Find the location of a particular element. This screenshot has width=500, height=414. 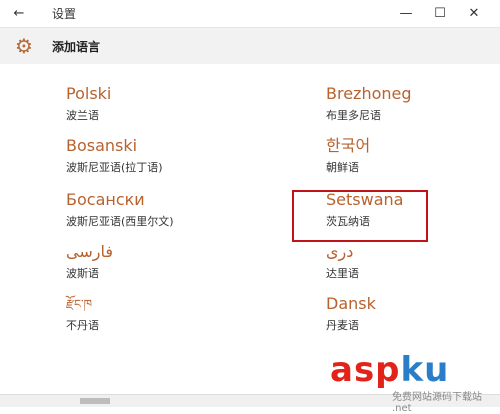

language-item-korean: 한국어 朝鲜语 is located at coordinates (348, 155).